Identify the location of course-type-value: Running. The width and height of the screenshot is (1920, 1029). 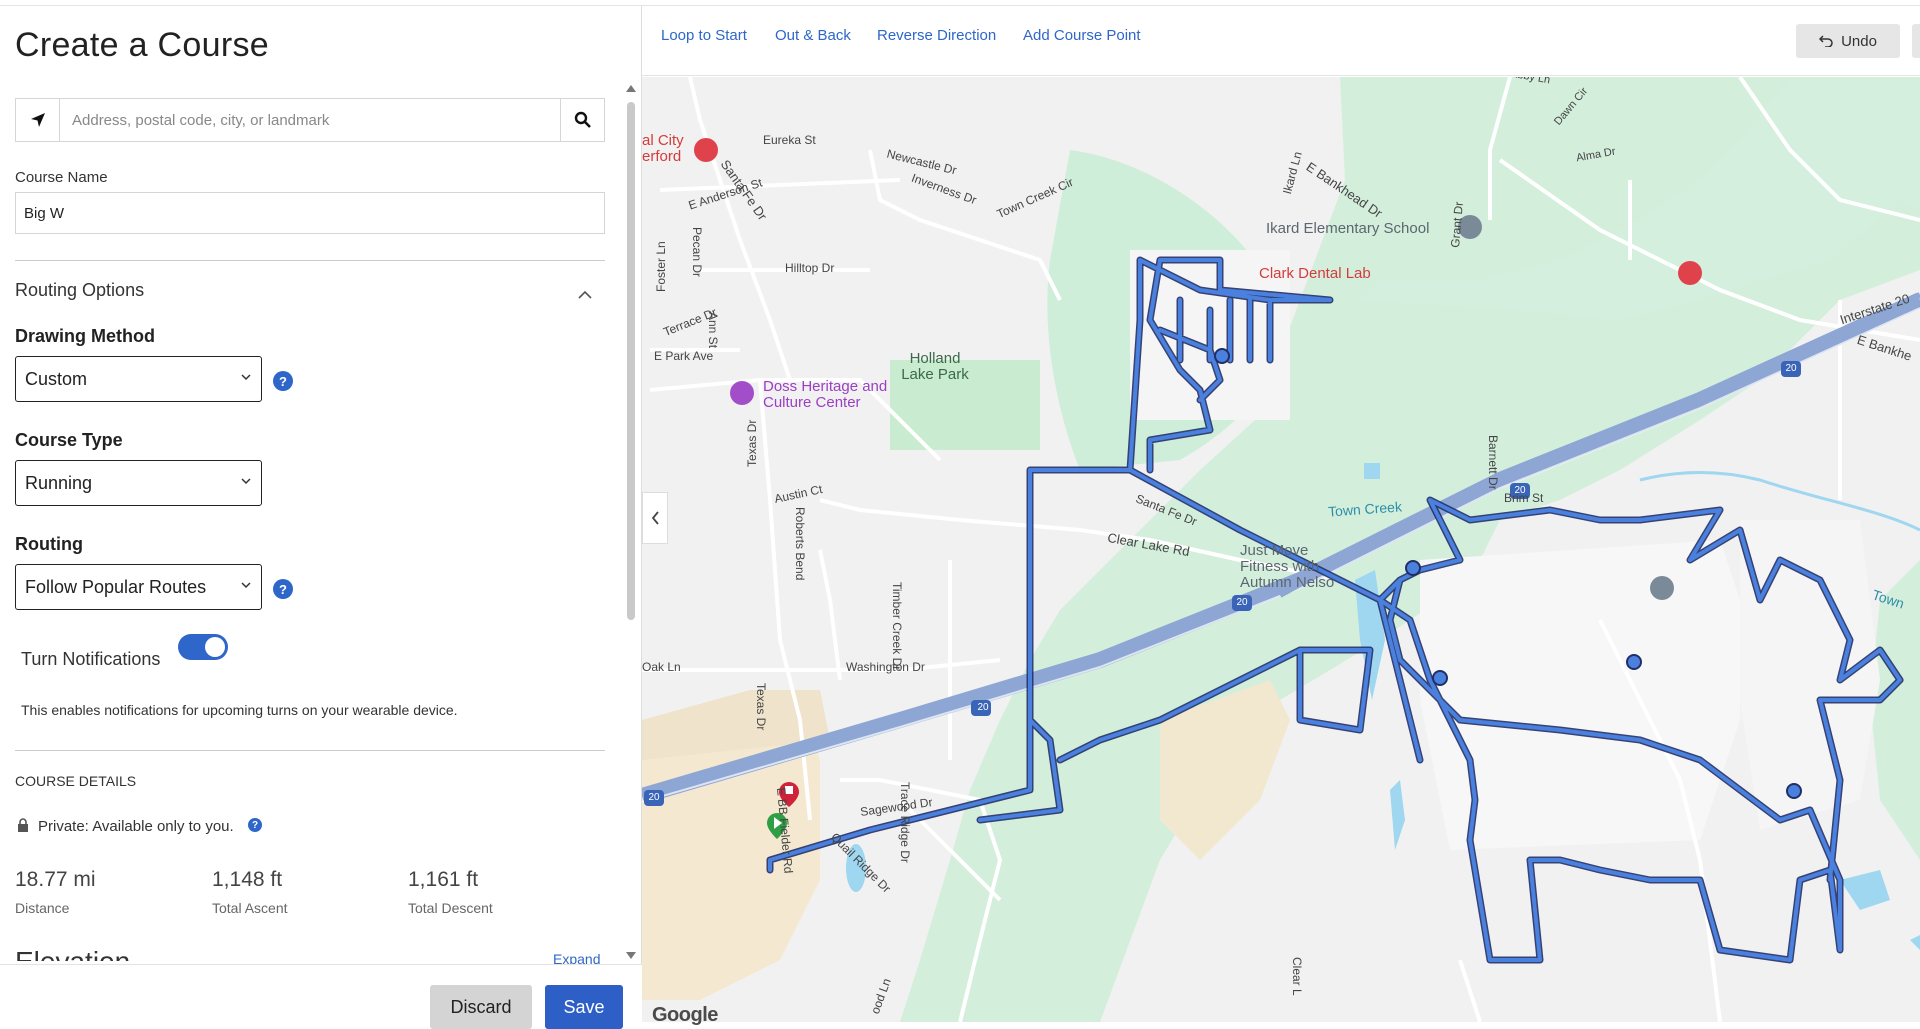
(59, 483).